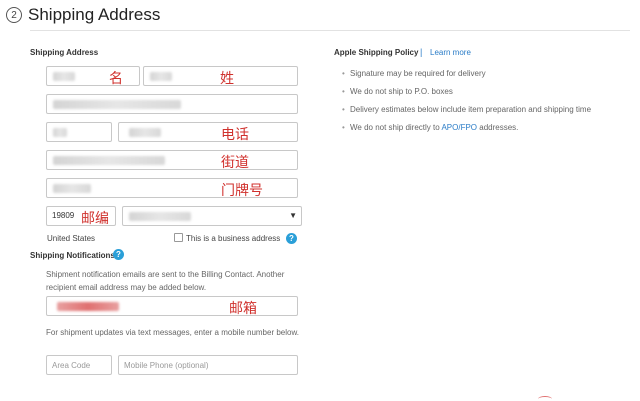  What do you see at coordinates (291, 238) in the screenshot?
I see `help-icon: ?` at bounding box center [291, 238].